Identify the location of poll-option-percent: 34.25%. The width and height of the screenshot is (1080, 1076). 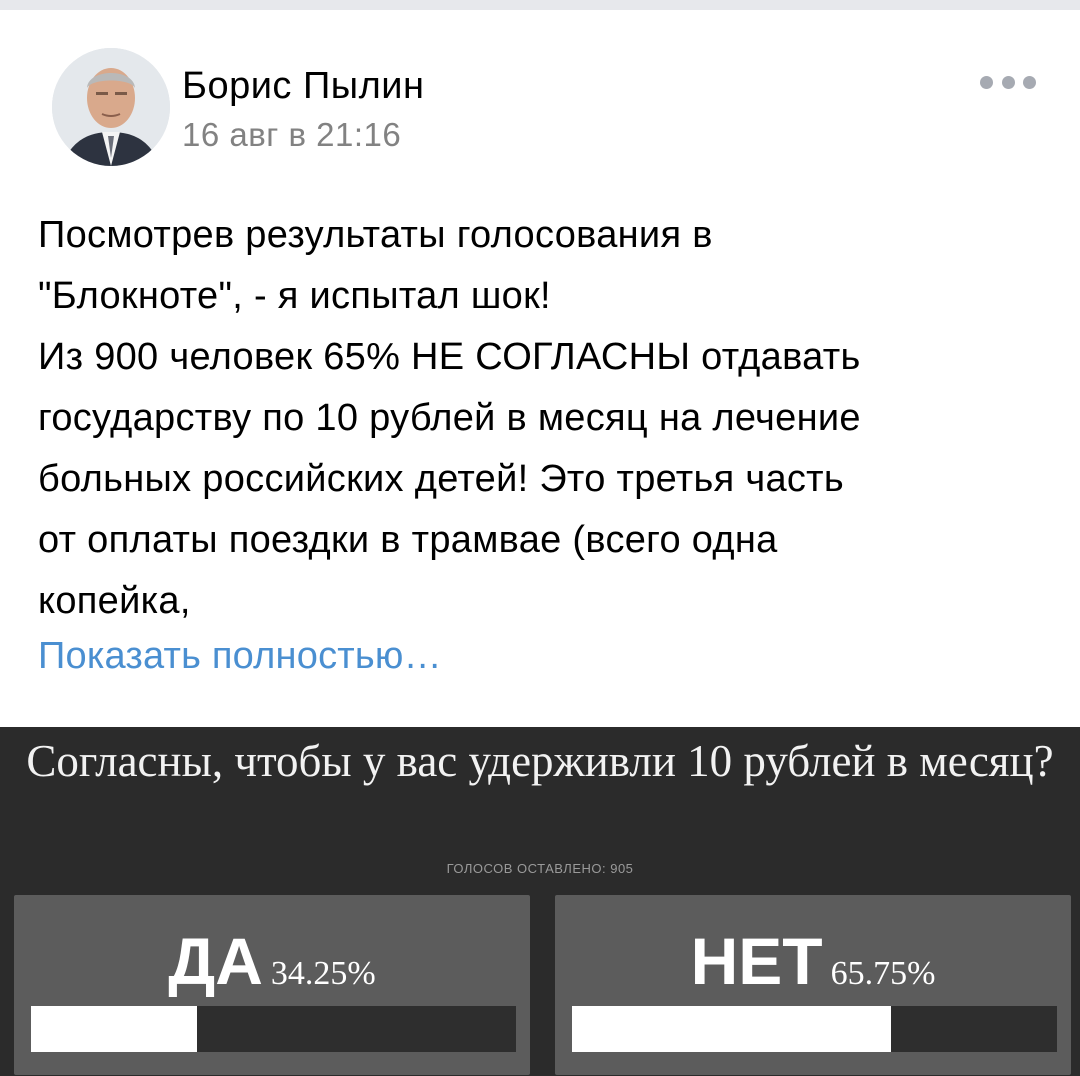
(323, 973).